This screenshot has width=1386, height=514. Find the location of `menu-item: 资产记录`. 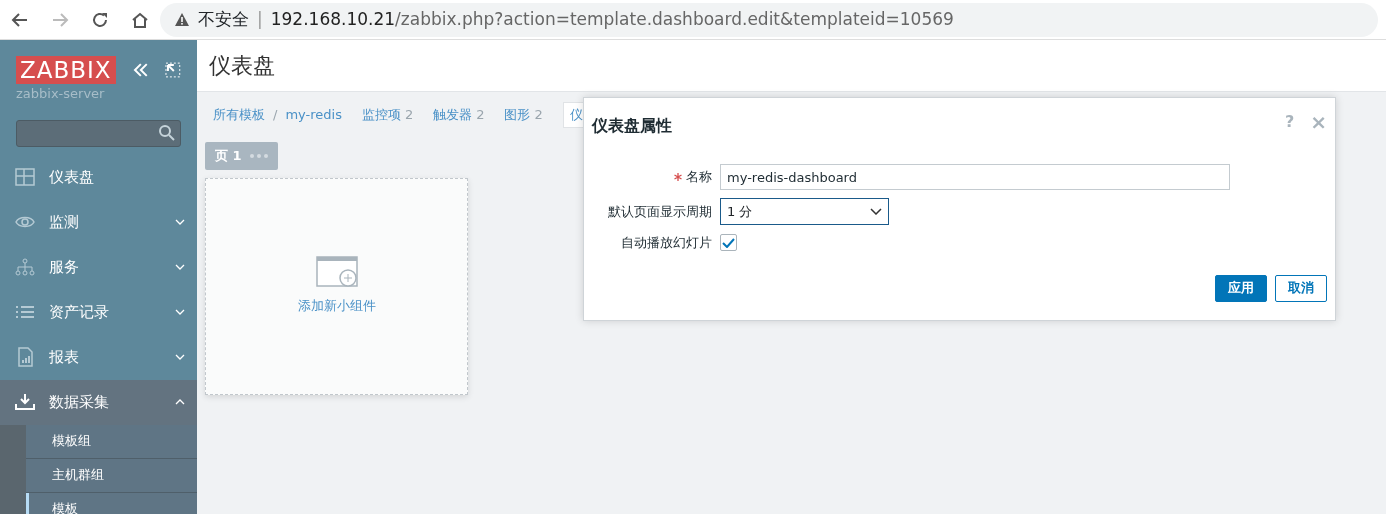

menu-item: 资产记录 is located at coordinates (98, 312).